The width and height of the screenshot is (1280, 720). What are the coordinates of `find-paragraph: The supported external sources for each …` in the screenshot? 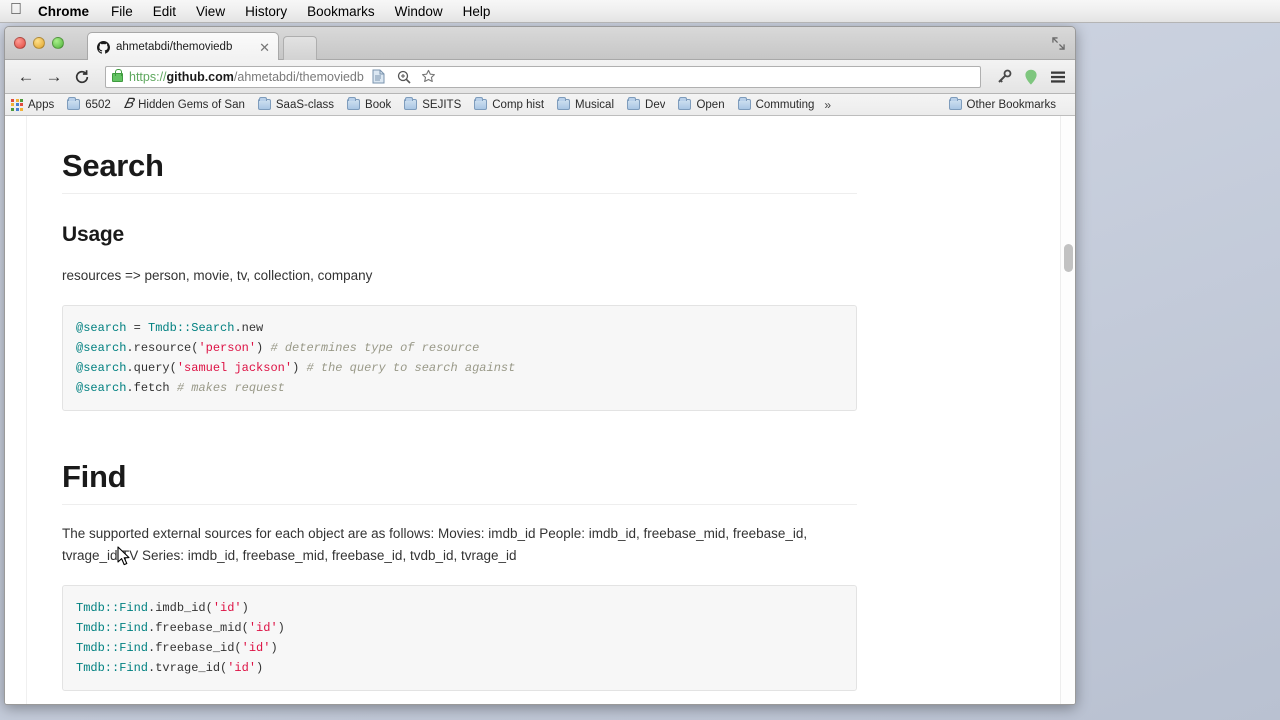 It's located at (435, 544).